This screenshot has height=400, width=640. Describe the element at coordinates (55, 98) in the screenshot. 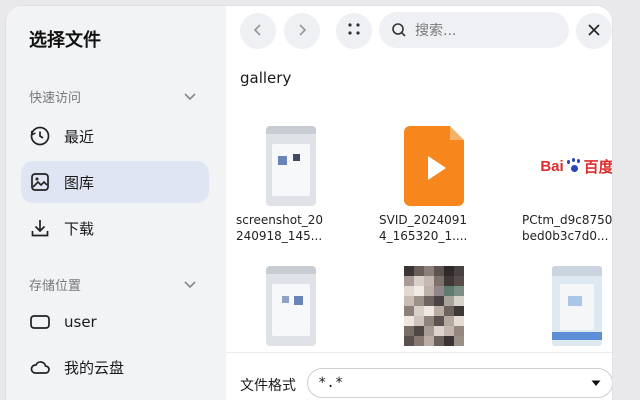

I see `quick-access-label: 快速访问` at that location.